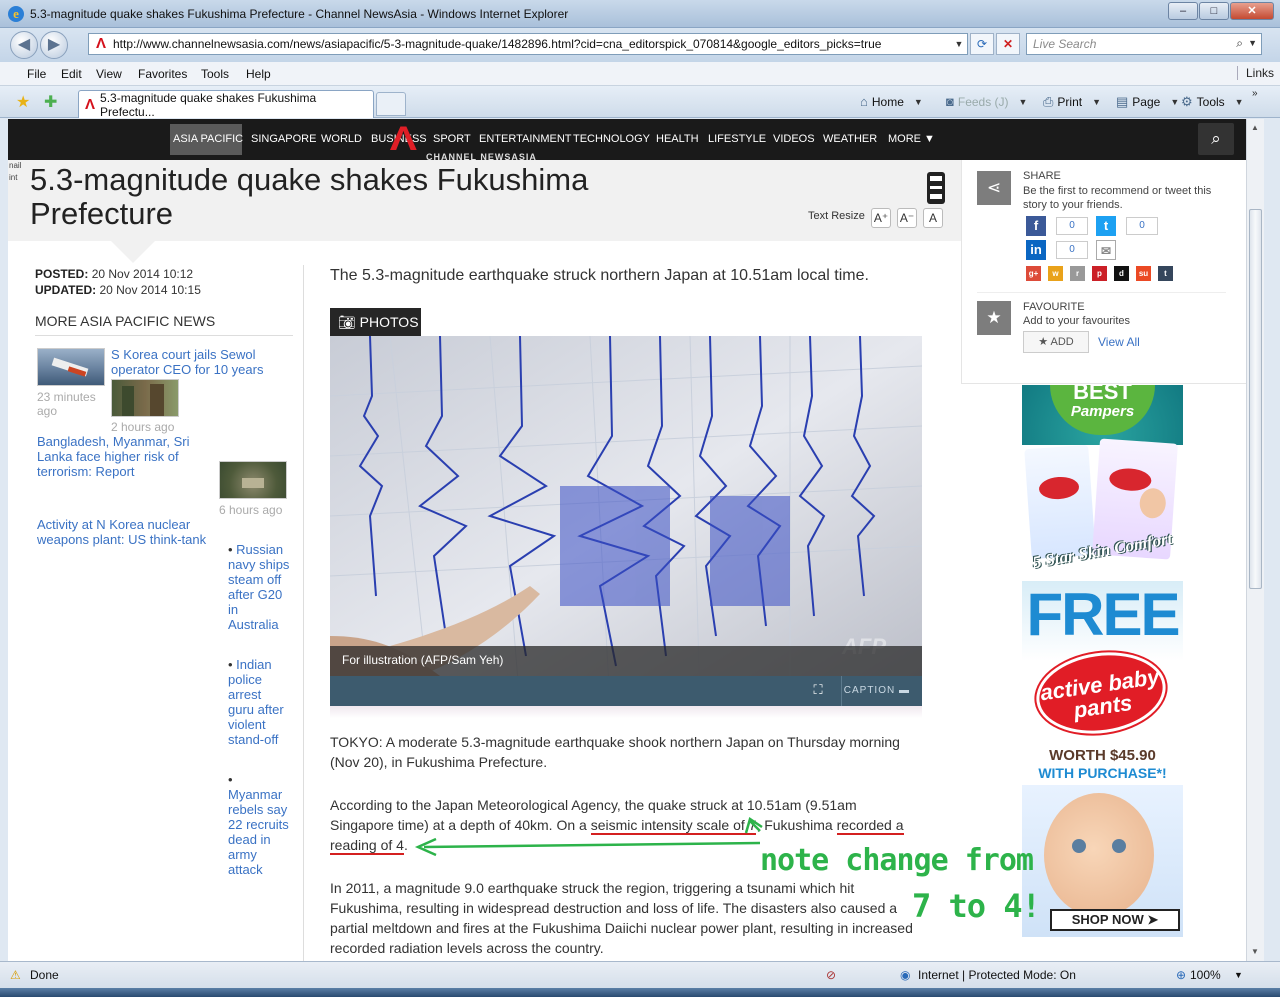 The width and height of the screenshot is (1280, 997). I want to click on home-icon: ⌂, so click(864, 101).